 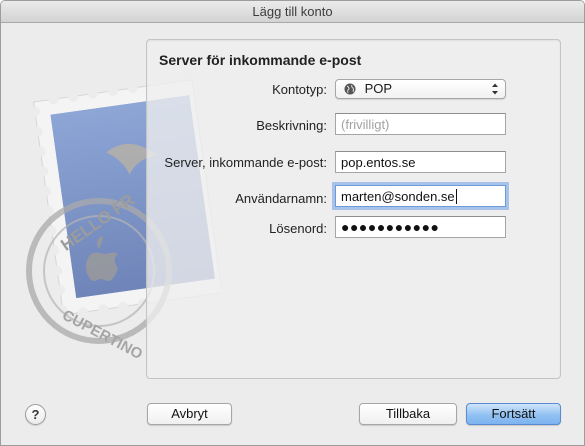 I want to click on incoming-server-value: pop.entos.se, so click(x=378, y=162).